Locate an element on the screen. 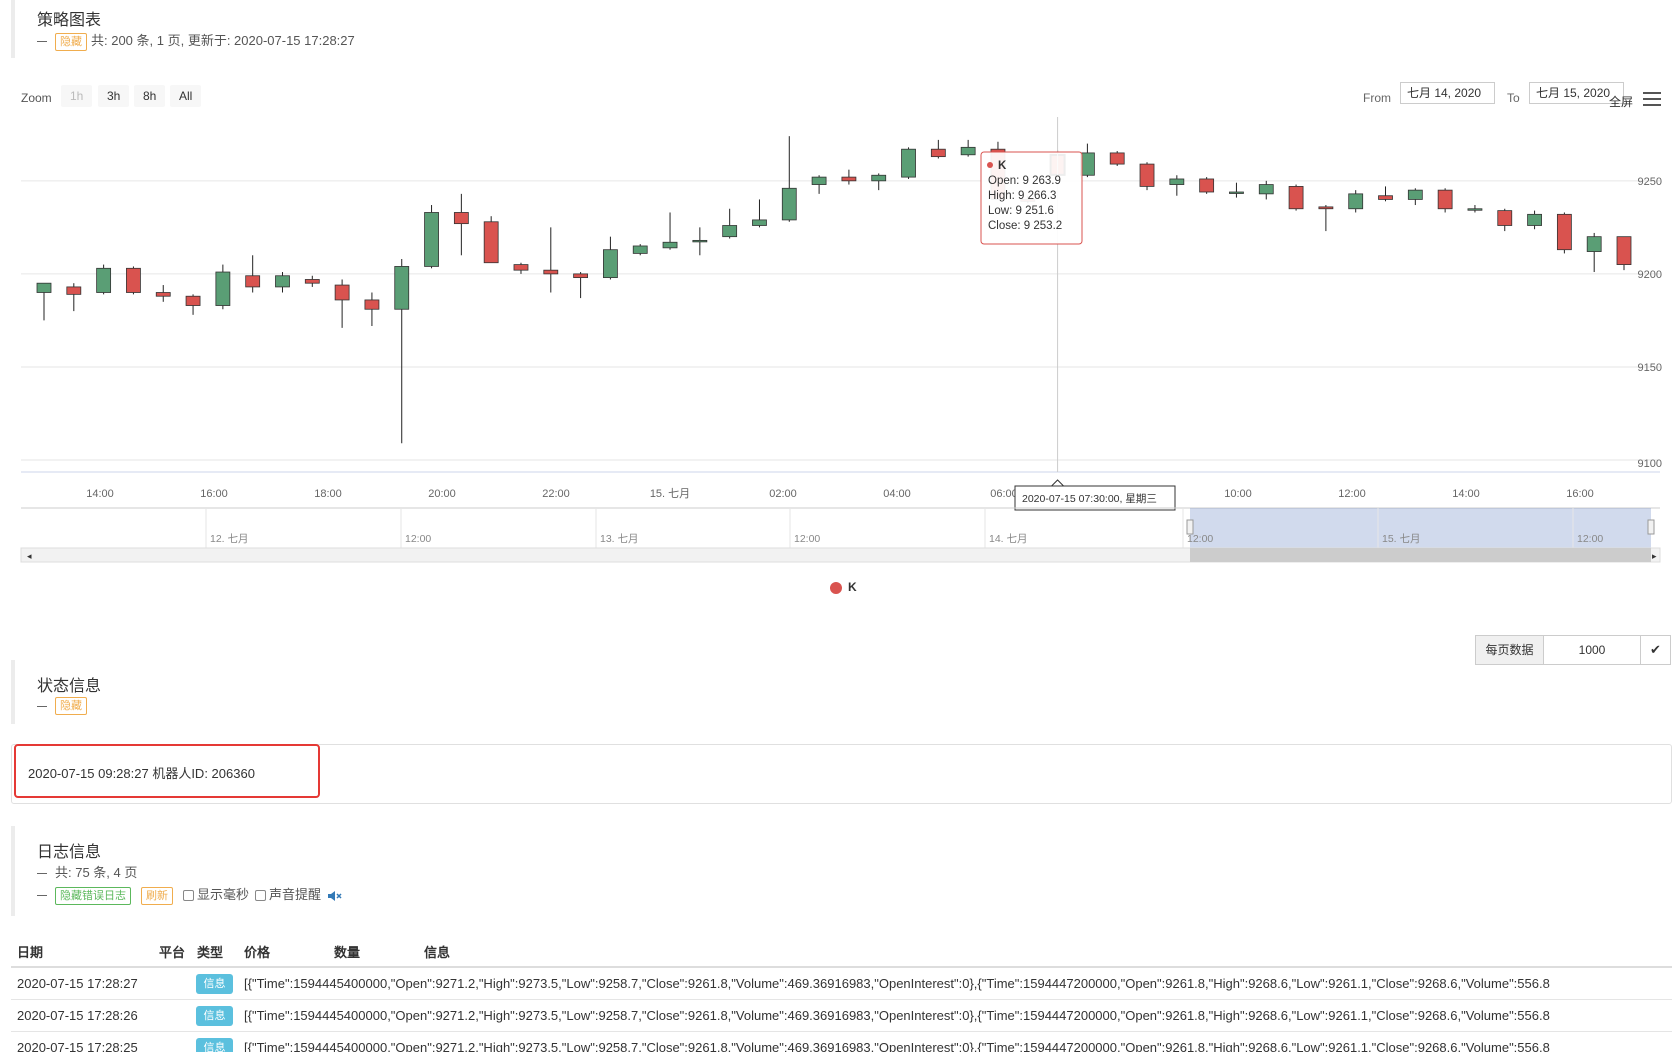 This screenshot has width=1678, height=1052. page-size-input: 1000 is located at coordinates (1592, 650).